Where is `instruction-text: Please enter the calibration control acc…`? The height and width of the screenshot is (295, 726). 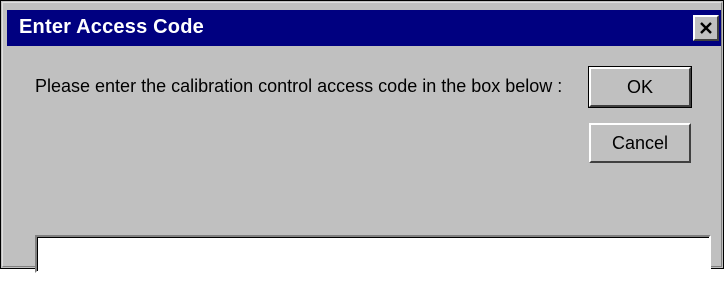
instruction-text: Please enter the calibration control acc… is located at coordinates (299, 86).